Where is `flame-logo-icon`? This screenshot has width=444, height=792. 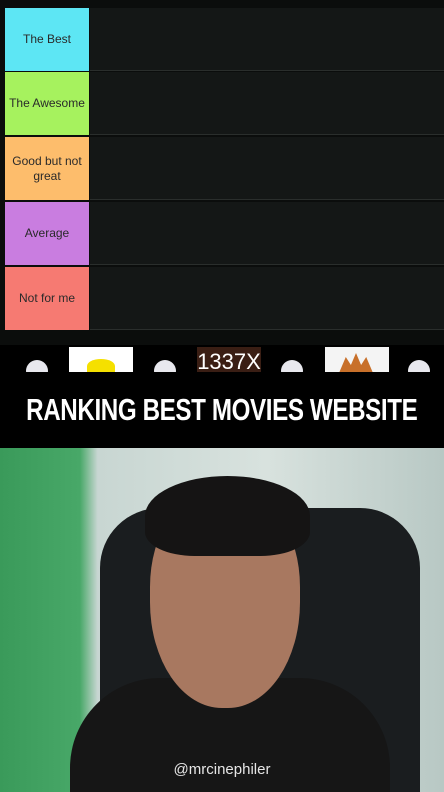 flame-logo-icon is located at coordinates (357, 360).